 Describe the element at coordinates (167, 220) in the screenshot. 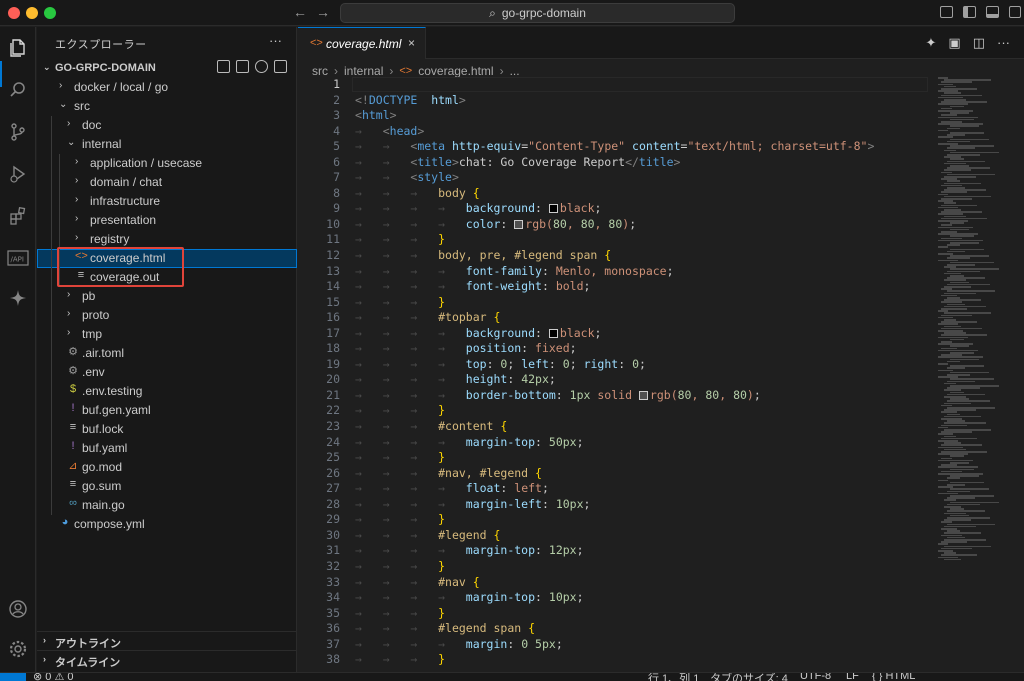

I see `folder-item: › presentation` at that location.